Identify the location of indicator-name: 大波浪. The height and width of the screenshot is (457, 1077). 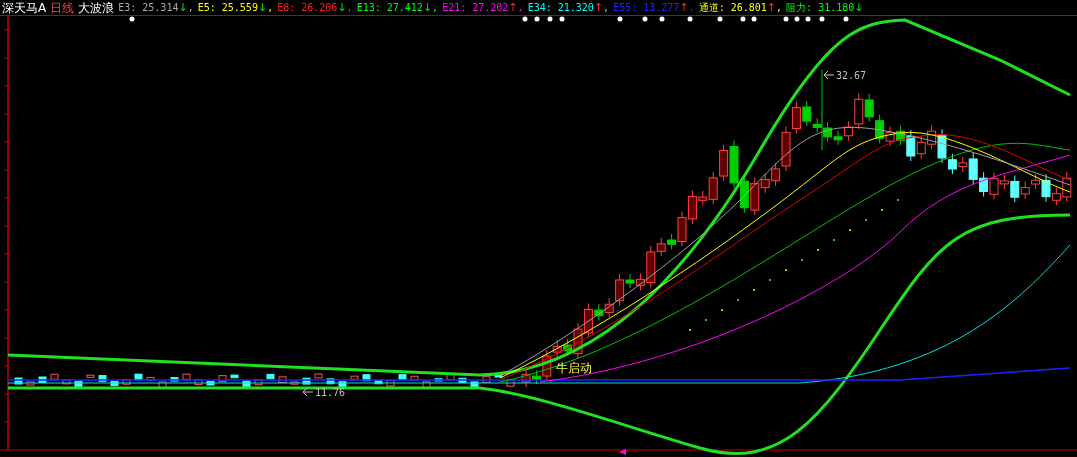
(96, 7).